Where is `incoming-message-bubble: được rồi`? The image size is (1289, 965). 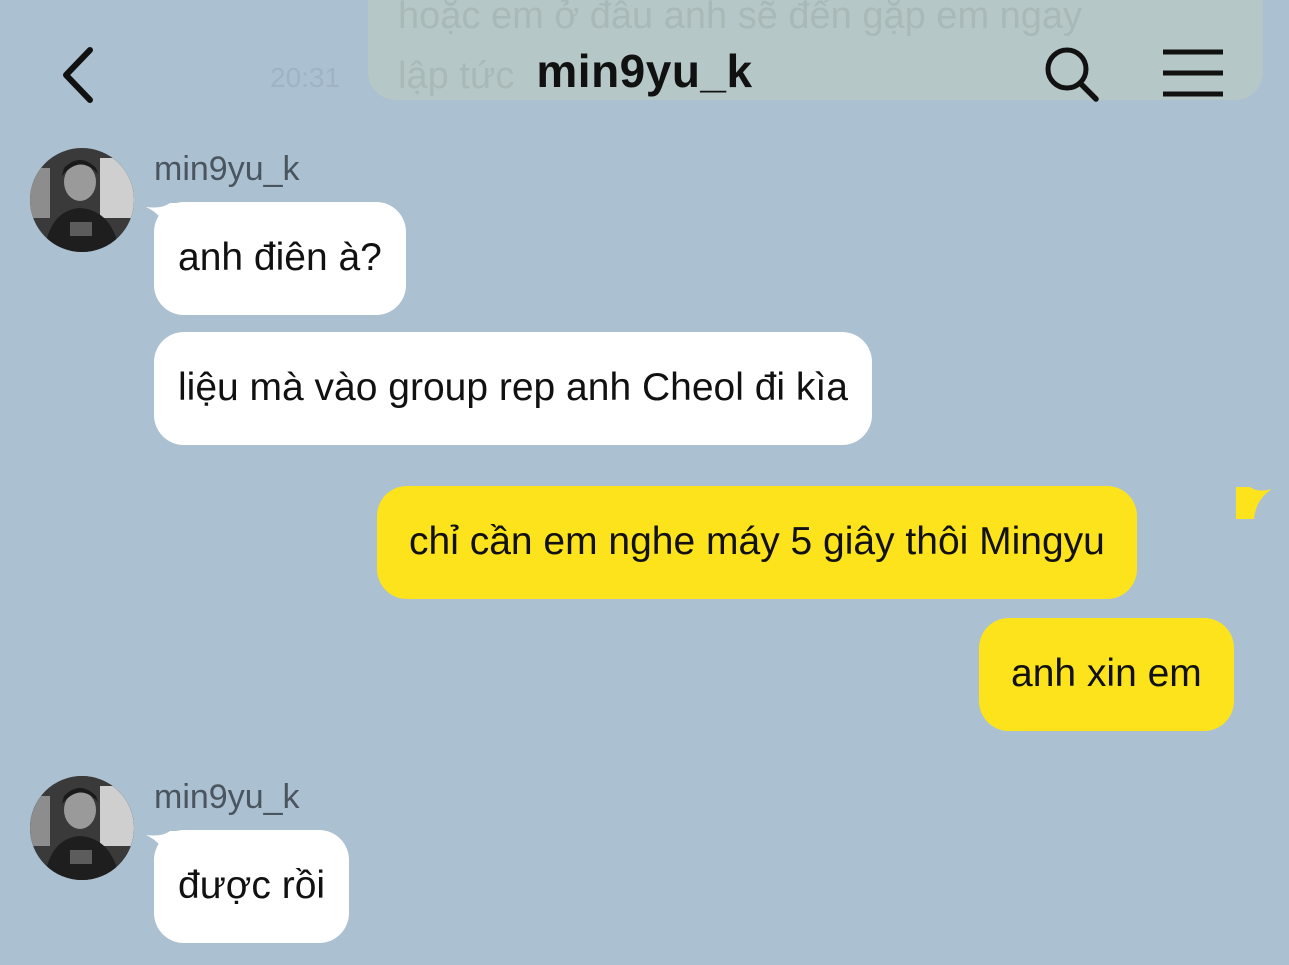 incoming-message-bubble: được rồi is located at coordinates (252, 886).